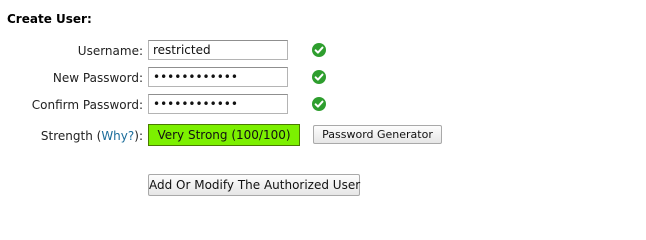 The height and width of the screenshot is (240, 646). What do you see at coordinates (218, 50) in the screenshot?
I see `username-input` at bounding box center [218, 50].